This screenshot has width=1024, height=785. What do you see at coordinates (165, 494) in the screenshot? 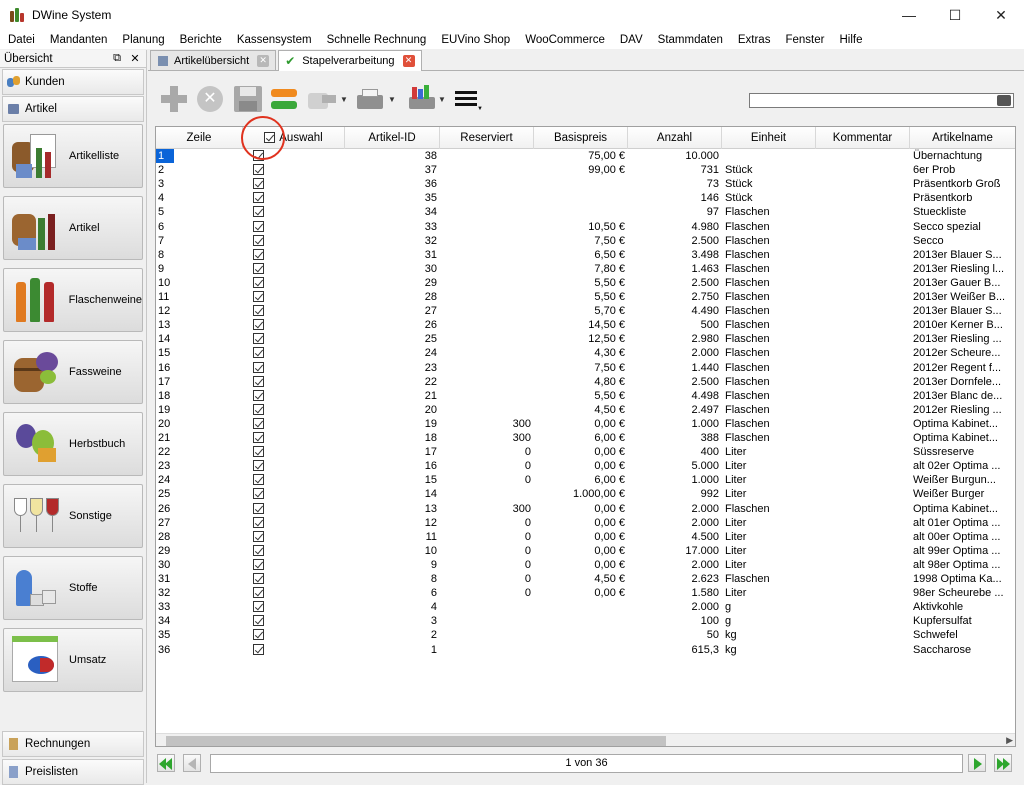
I see `cell-zeile: 25` at bounding box center [165, 494].